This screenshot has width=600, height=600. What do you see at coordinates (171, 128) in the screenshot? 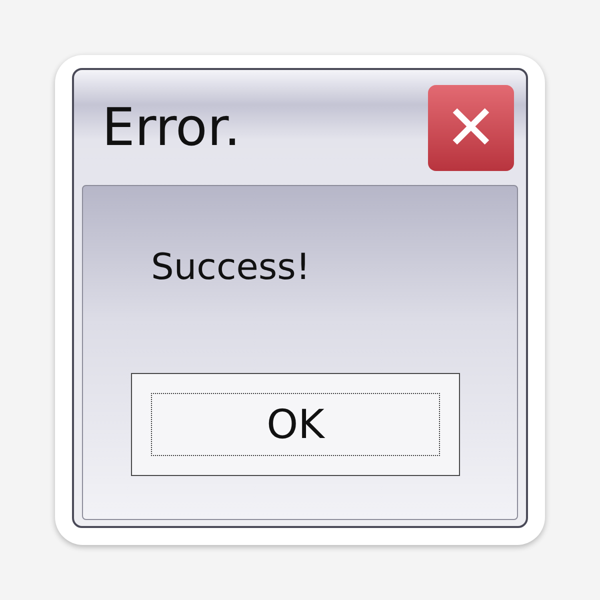
I see `window-title: Error.` at bounding box center [171, 128].